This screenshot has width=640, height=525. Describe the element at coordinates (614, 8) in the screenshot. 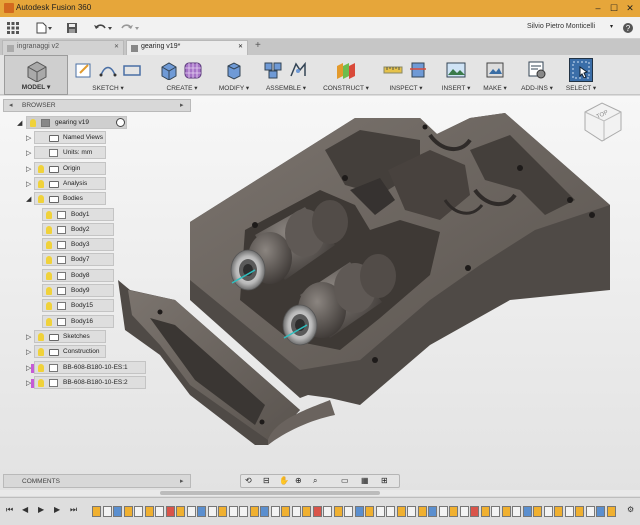

I see `maximize-button: ☐` at that location.